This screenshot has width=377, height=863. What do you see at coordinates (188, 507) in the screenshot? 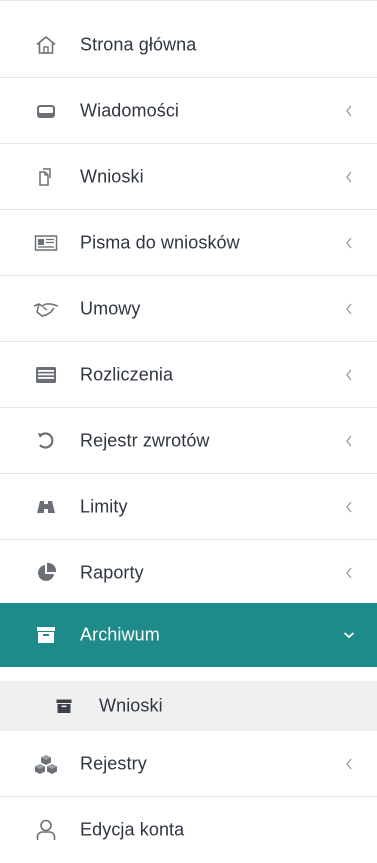
I see `menu-item-limity: Limity` at bounding box center [188, 507].